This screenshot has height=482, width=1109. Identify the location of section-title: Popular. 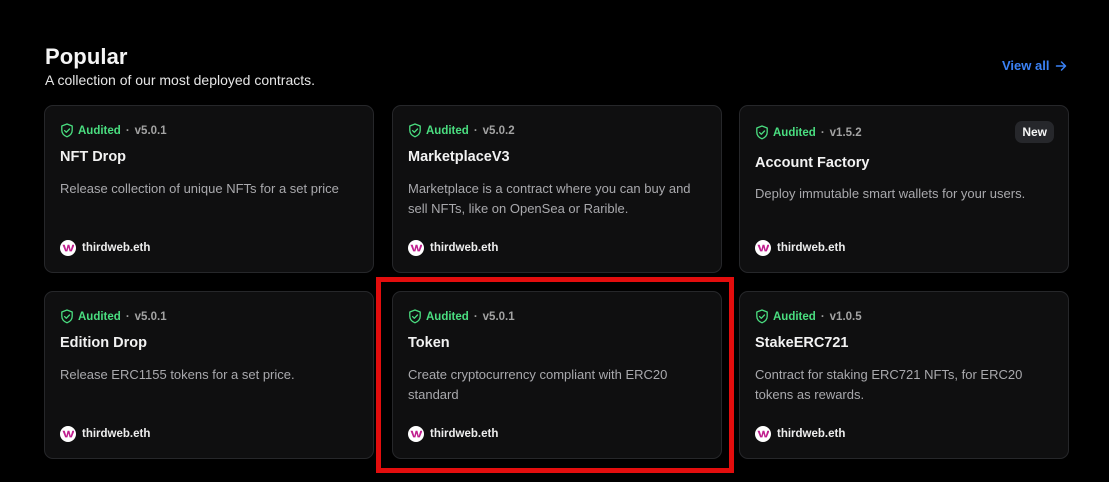
(86, 56).